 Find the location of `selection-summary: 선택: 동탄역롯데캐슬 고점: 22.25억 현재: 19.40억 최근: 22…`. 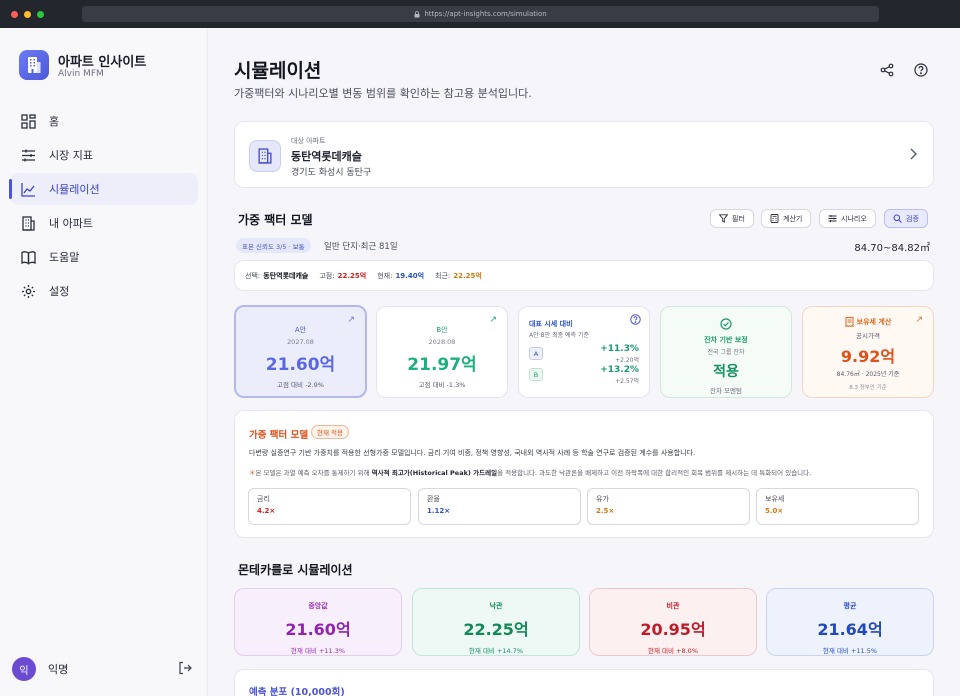

selection-summary: 선택: 동탄역롯데캐슬 고점: 22.25억 현재: 19.40억 최근: 22… is located at coordinates (584, 275).